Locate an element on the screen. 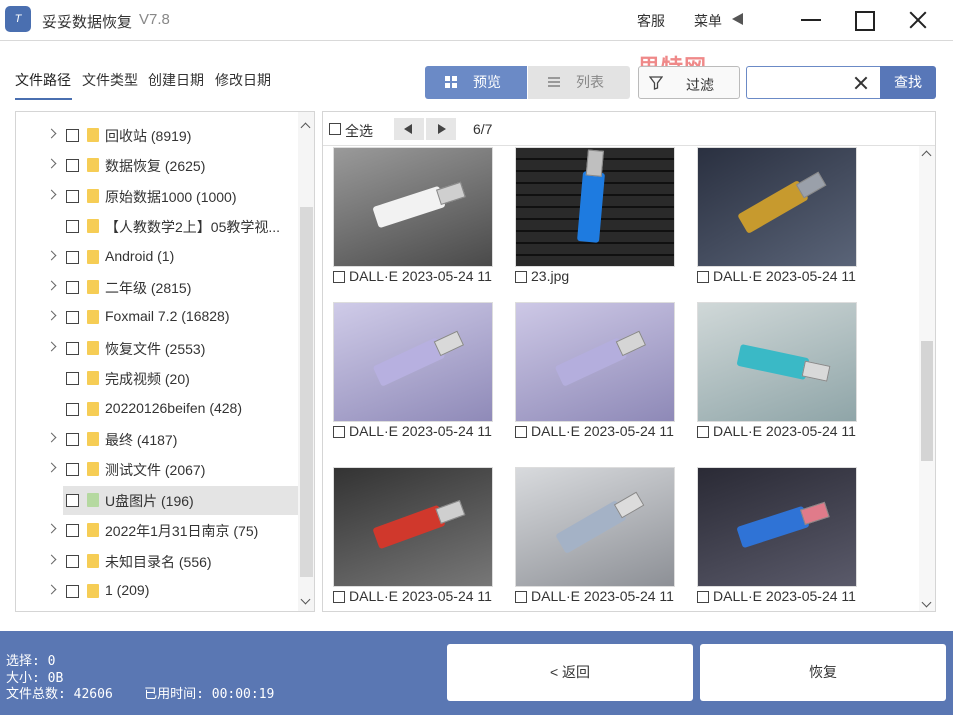  tab-file-type: 文件类型 is located at coordinates (110, 80).